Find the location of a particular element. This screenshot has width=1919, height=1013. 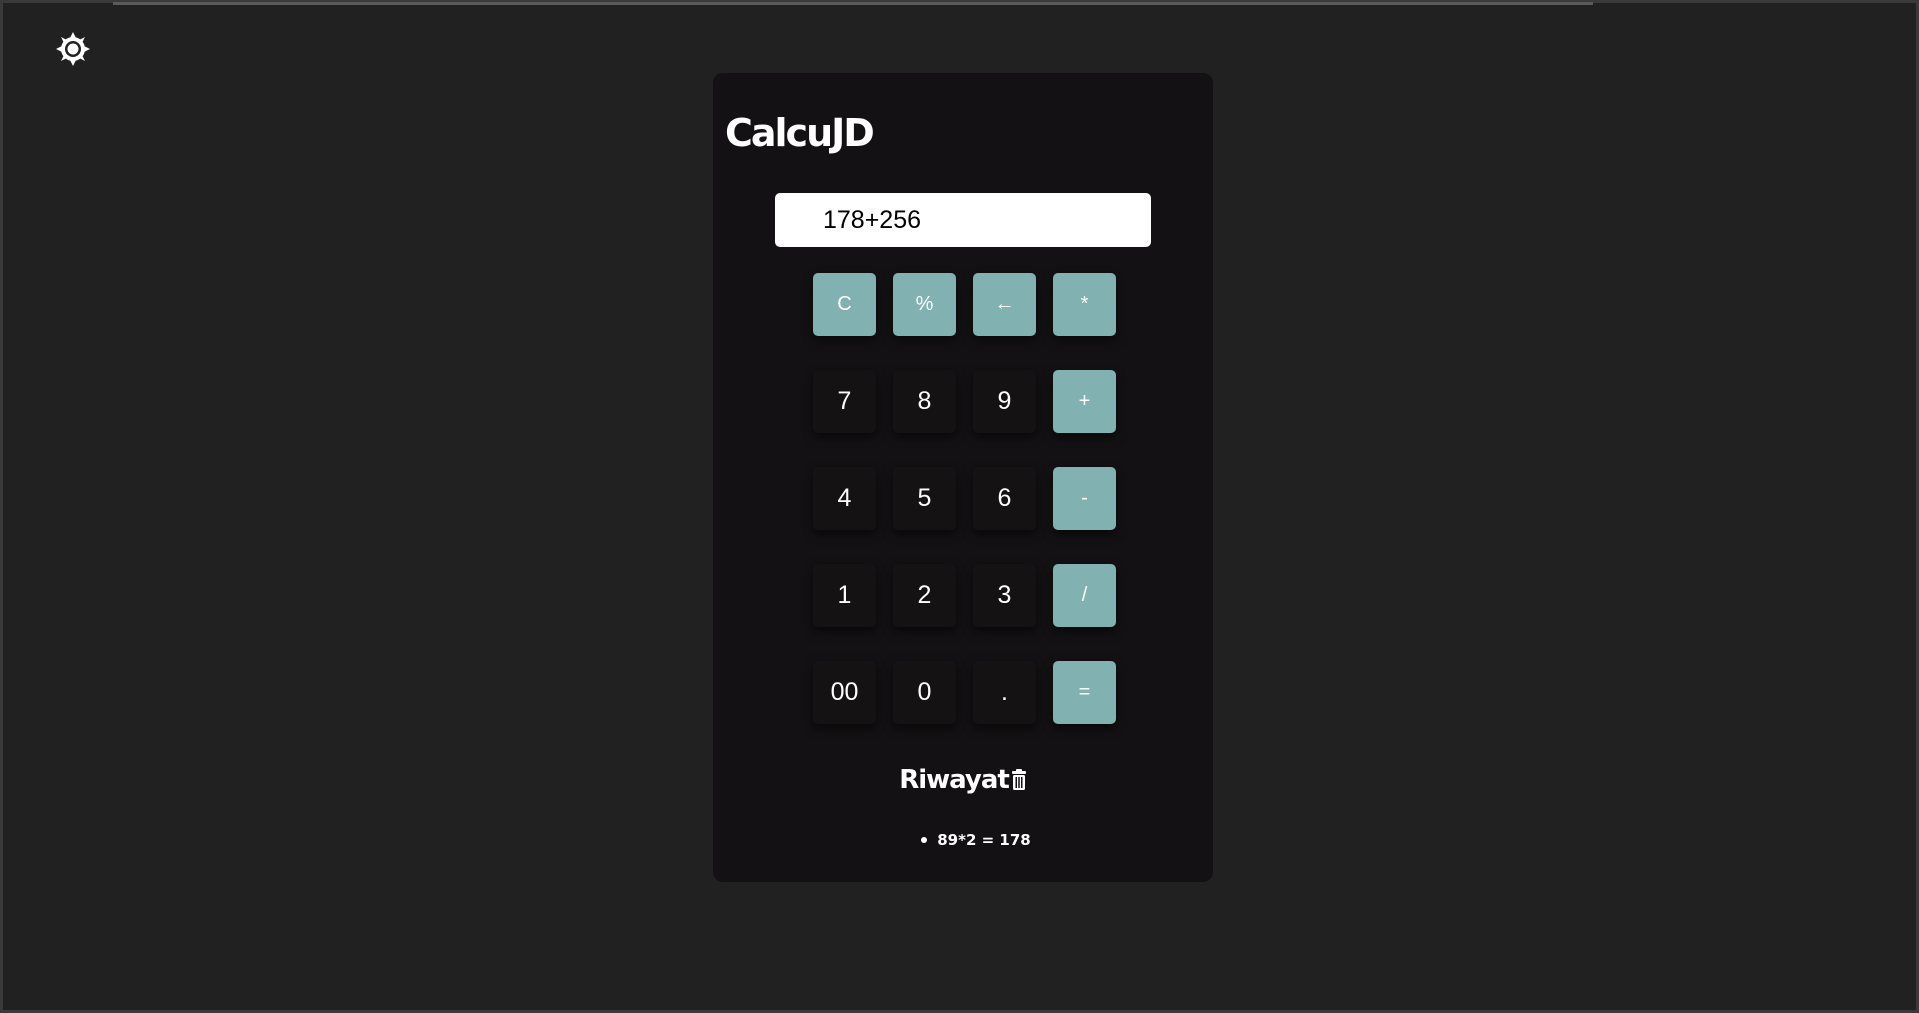

decimal-button: . is located at coordinates (1004, 692).